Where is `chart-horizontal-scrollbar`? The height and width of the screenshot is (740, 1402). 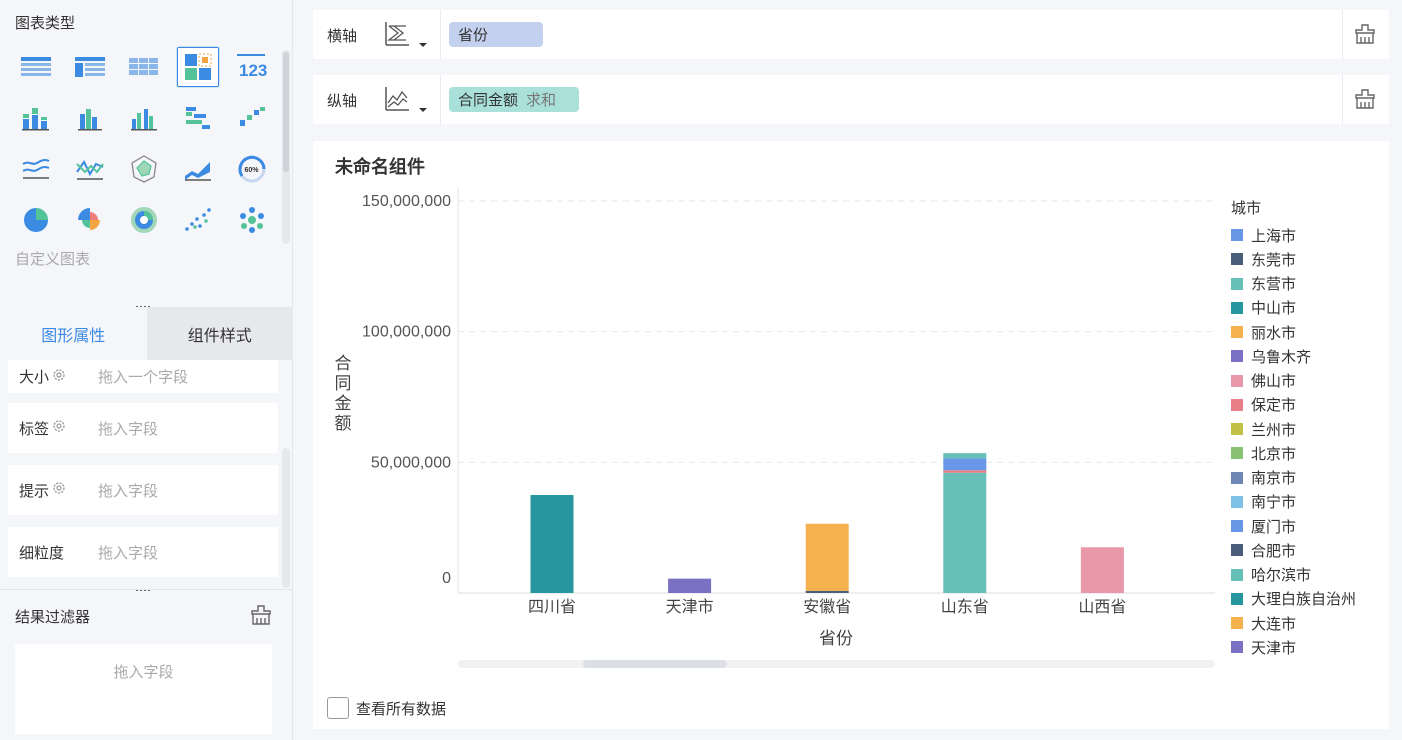
chart-horizontal-scrollbar is located at coordinates (836, 664).